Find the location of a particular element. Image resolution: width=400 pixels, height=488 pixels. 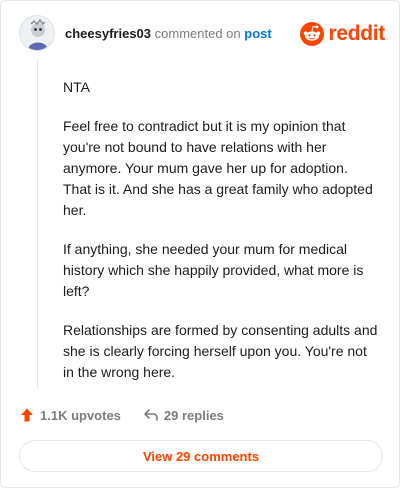

reply-count: 29 replies is located at coordinates (193, 415).